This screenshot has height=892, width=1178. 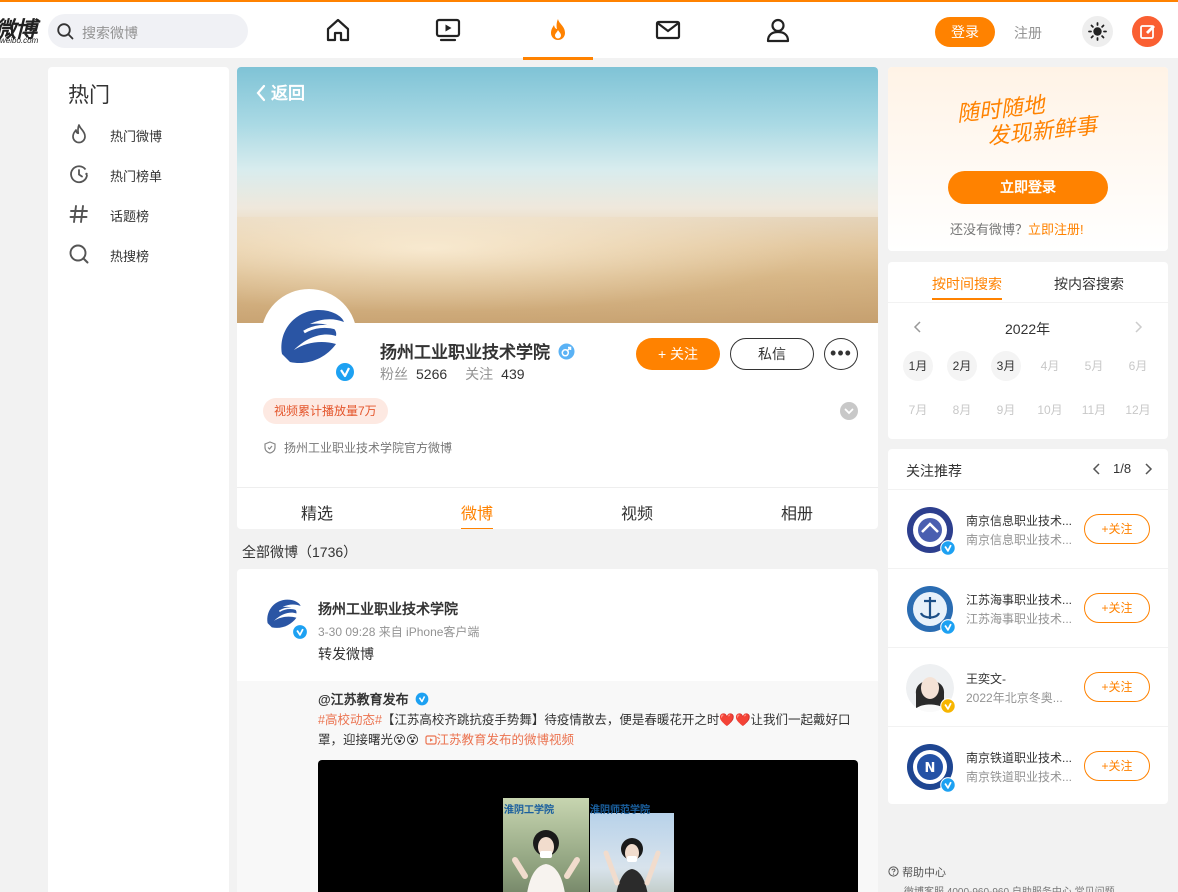 I want to click on month-3: 3月, so click(x=1006, y=366).